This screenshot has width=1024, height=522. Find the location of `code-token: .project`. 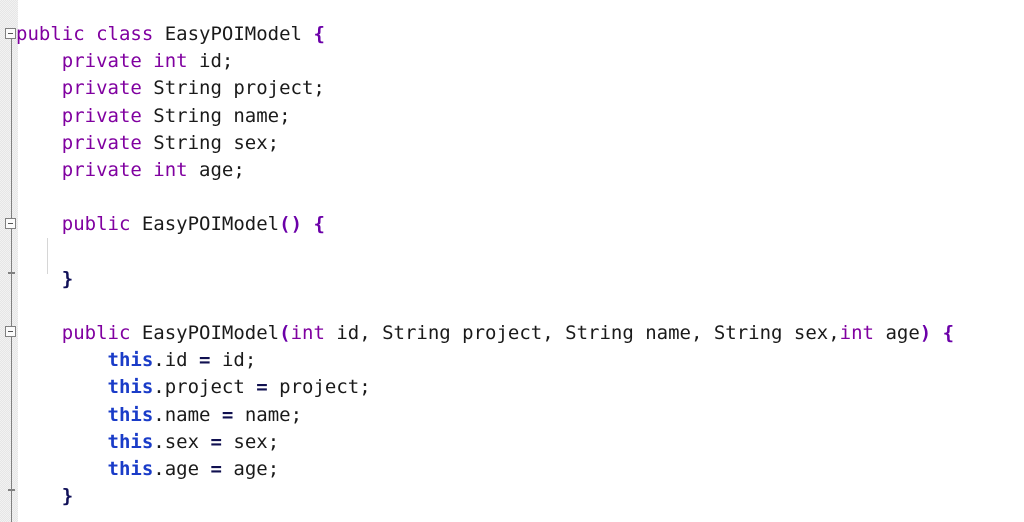

code-token: .project is located at coordinates (205, 387).